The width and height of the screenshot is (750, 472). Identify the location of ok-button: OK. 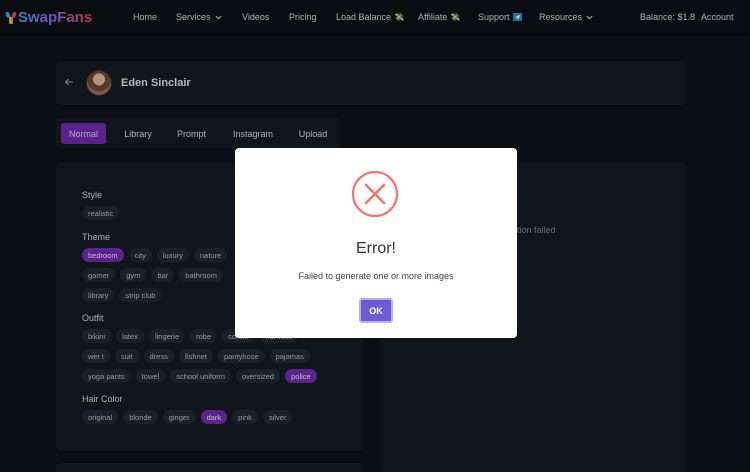
(376, 310).